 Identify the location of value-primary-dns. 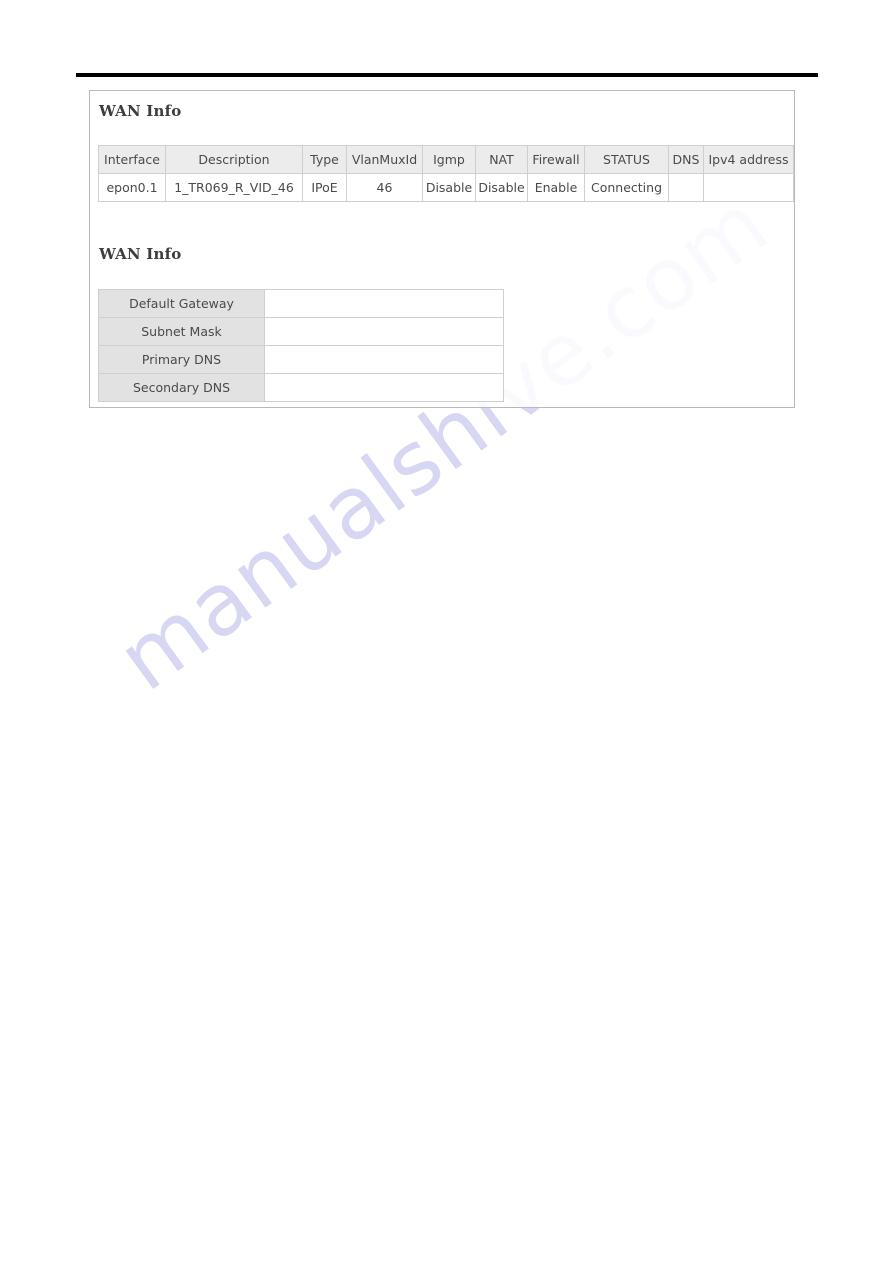
(384, 359).